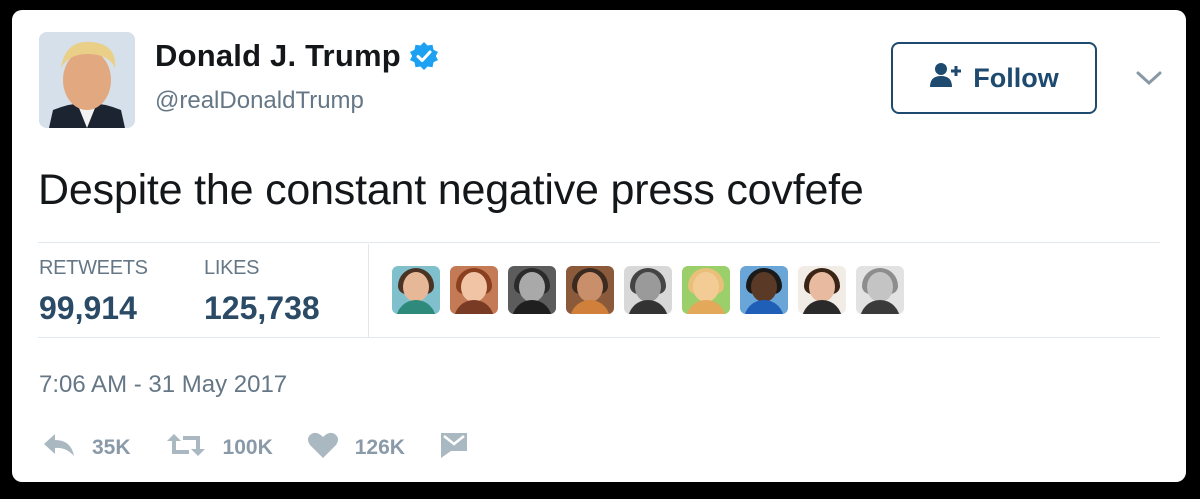 Image resolution: width=1200 pixels, height=499 pixels. I want to click on direct-message-button, so click(462, 447).